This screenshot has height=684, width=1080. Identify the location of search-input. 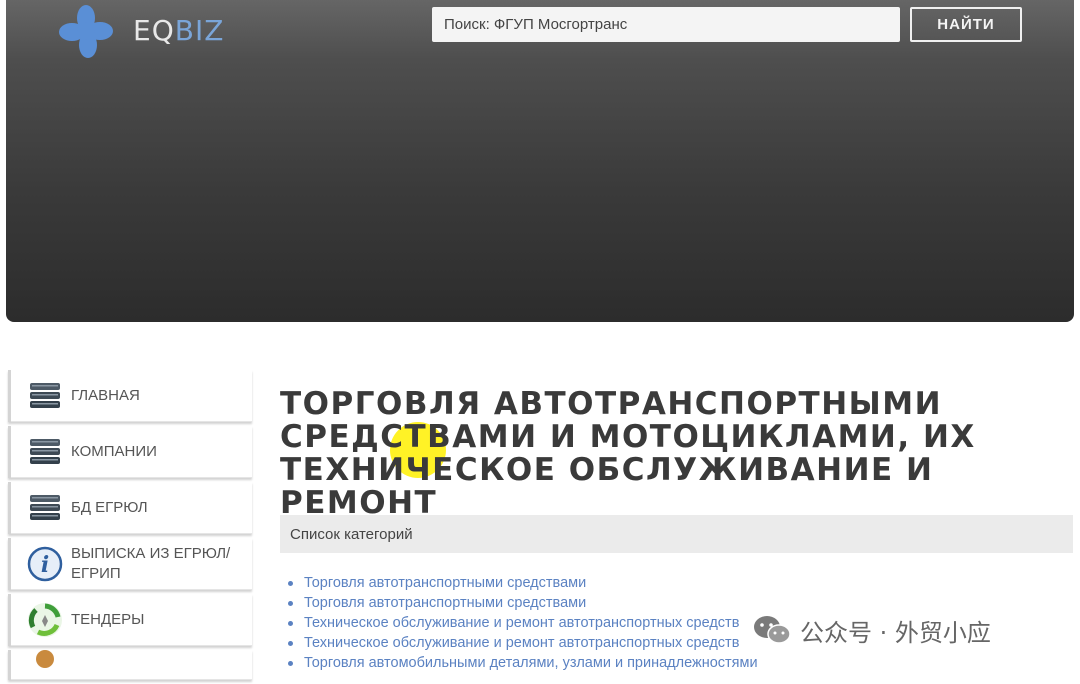
(666, 24).